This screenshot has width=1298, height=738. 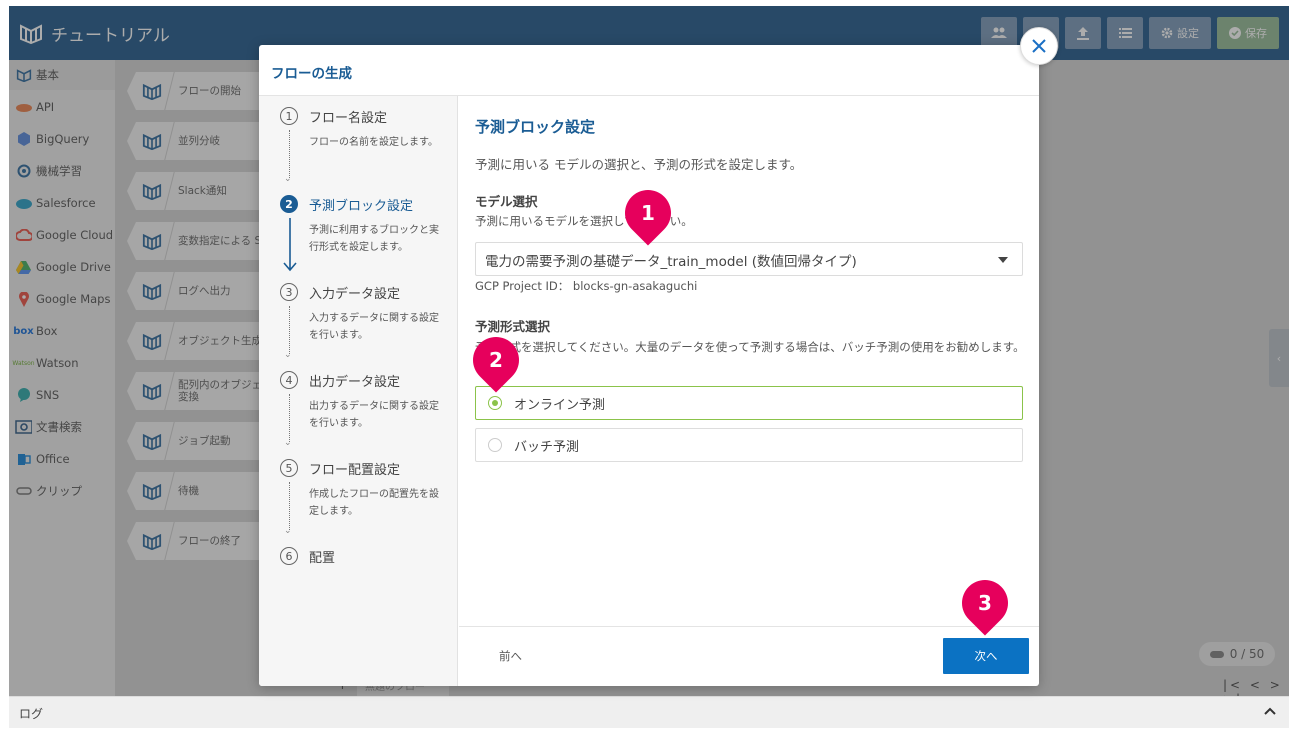 I want to click on radio-unselected, so click(x=495, y=445).